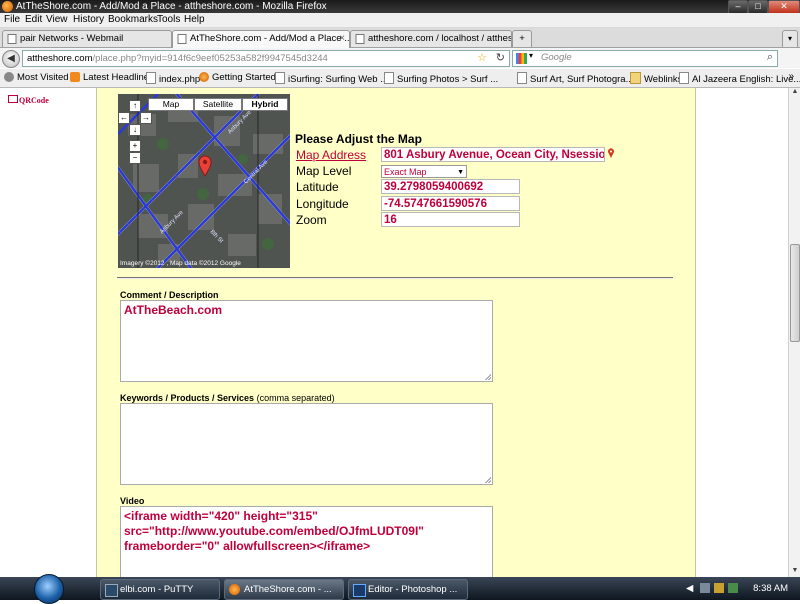 Image resolution: width=800 pixels, height=604 pixels. I want to click on close-window-button: ✕, so click(784, 7).